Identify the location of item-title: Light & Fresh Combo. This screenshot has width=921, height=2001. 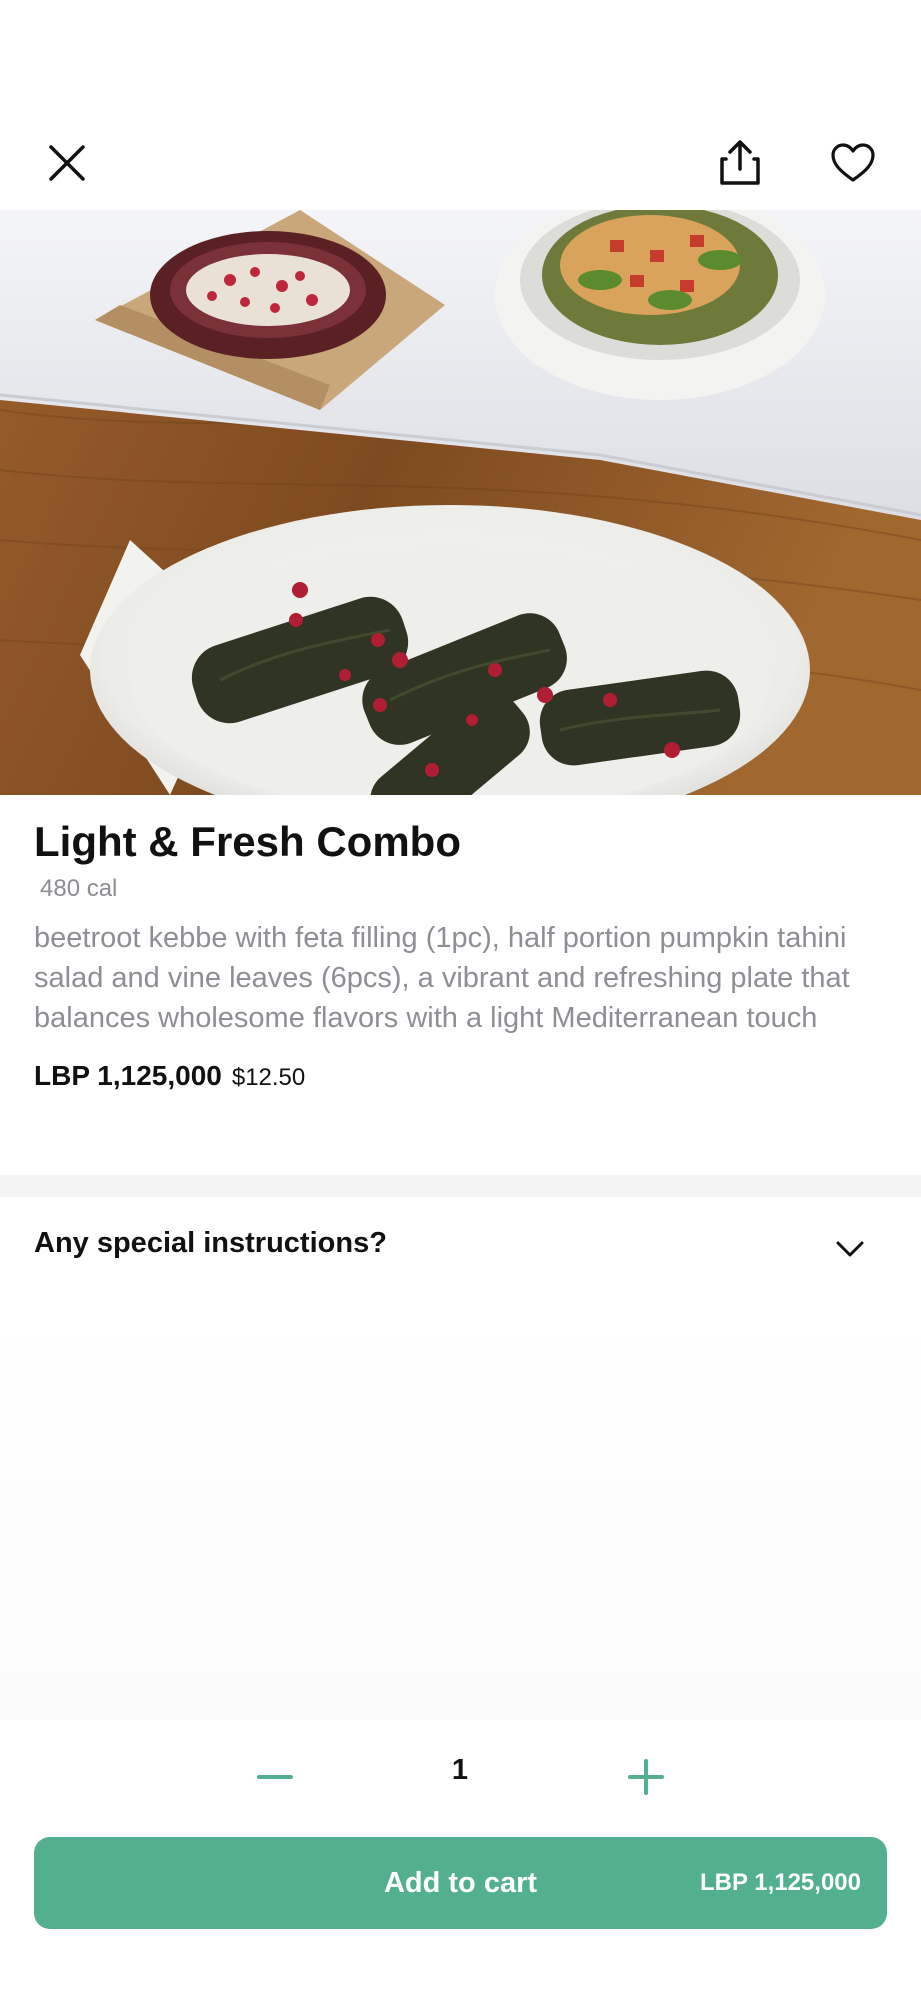
(247, 841).